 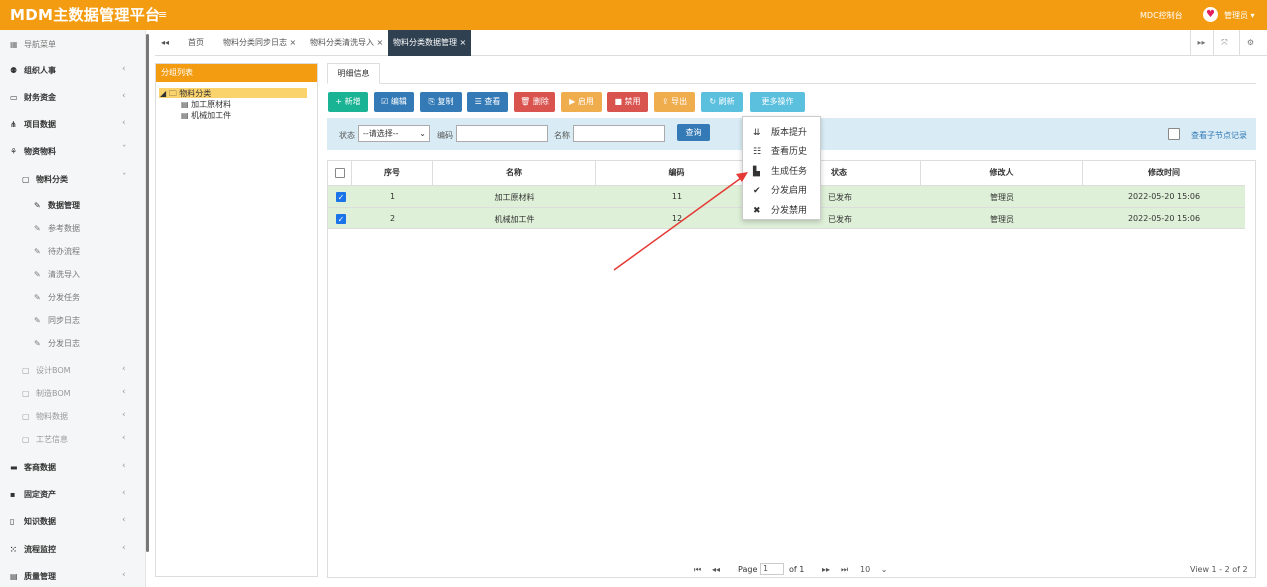 I want to click on annotation-arrow, so click(x=680, y=221).